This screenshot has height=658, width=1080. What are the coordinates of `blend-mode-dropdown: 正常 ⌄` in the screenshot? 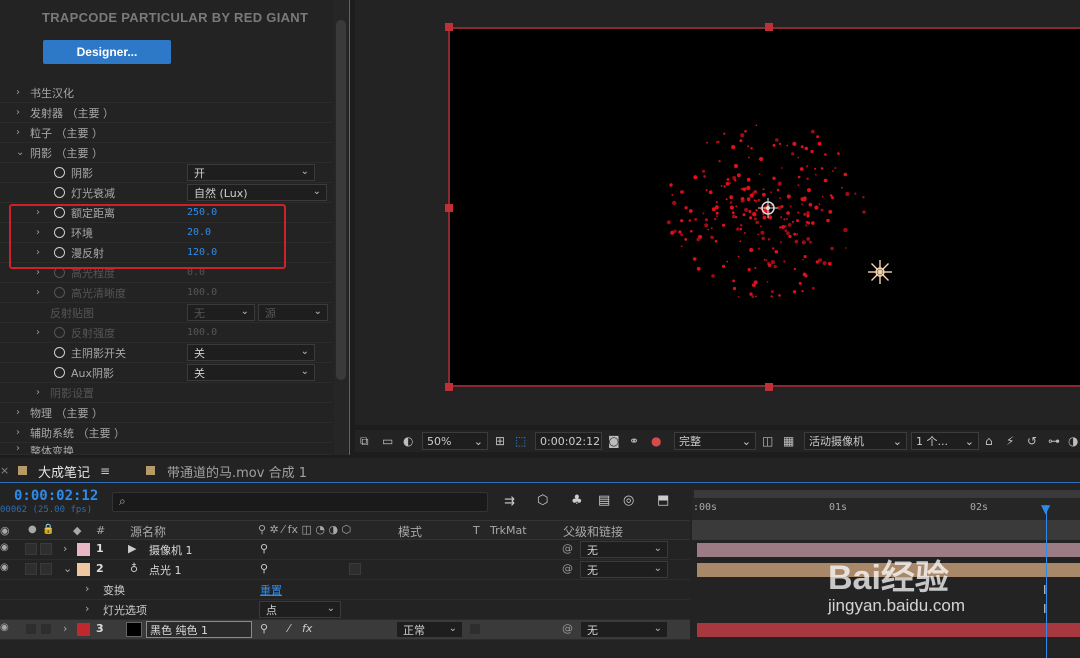 It's located at (429, 629).